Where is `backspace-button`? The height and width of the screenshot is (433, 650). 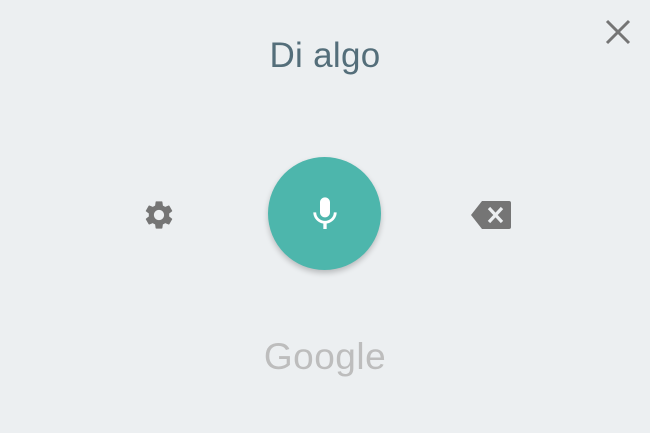 backspace-button is located at coordinates (491, 215).